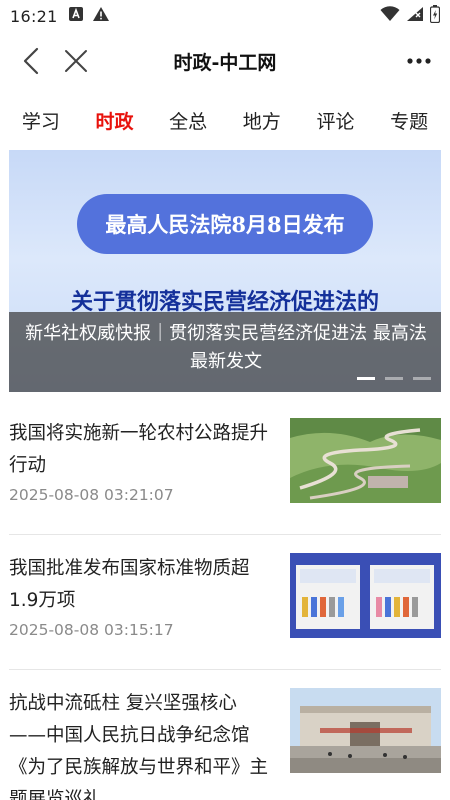  What do you see at coordinates (415, 16) in the screenshot?
I see `signal-icon` at bounding box center [415, 16].